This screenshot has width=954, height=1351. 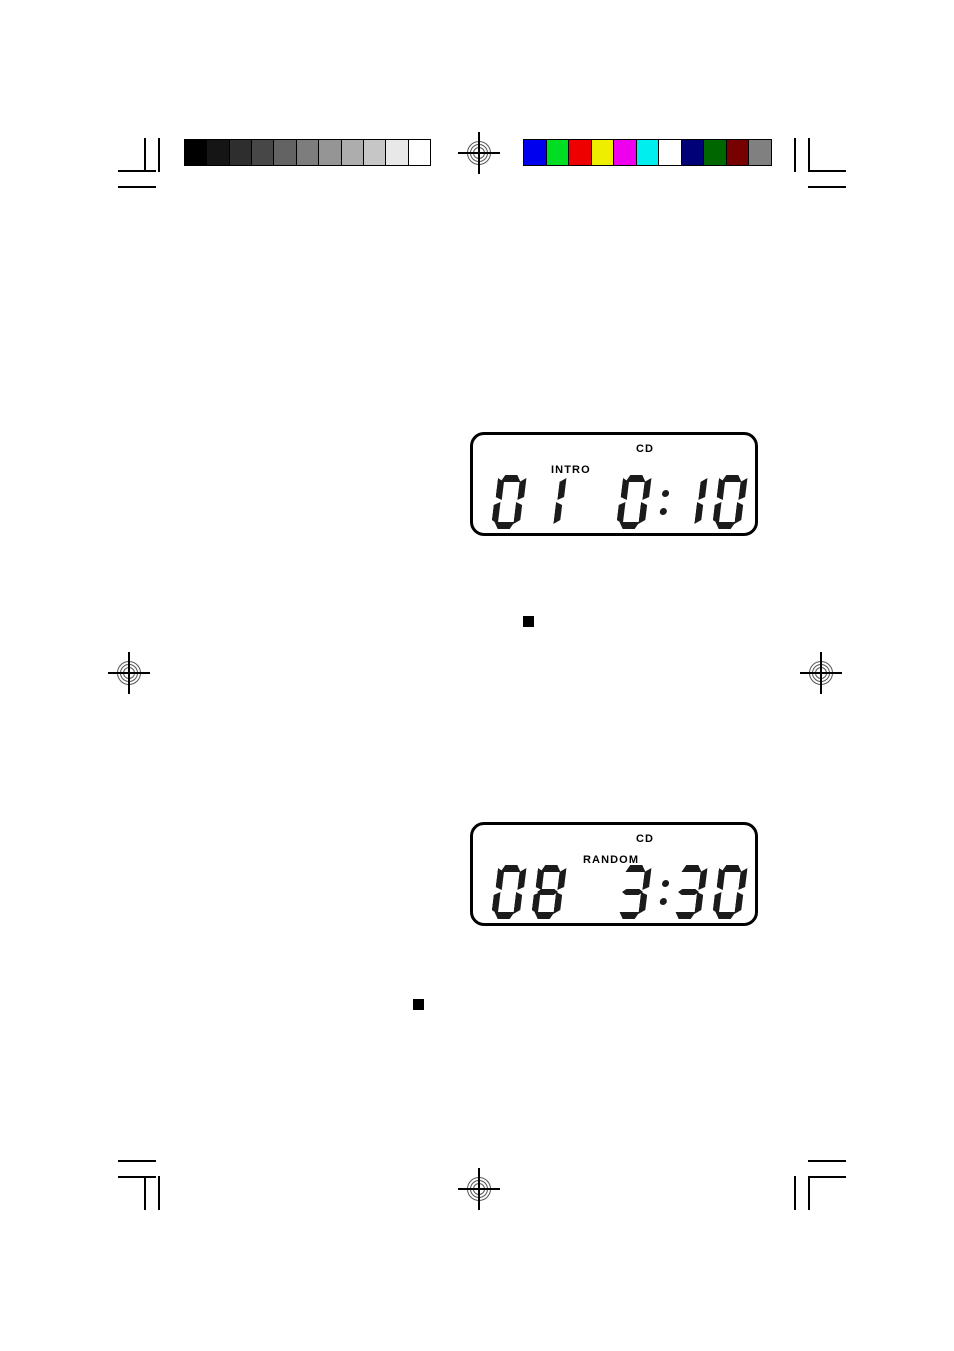 I want to click on crop-mark-top-right, so click(x=824, y=164).